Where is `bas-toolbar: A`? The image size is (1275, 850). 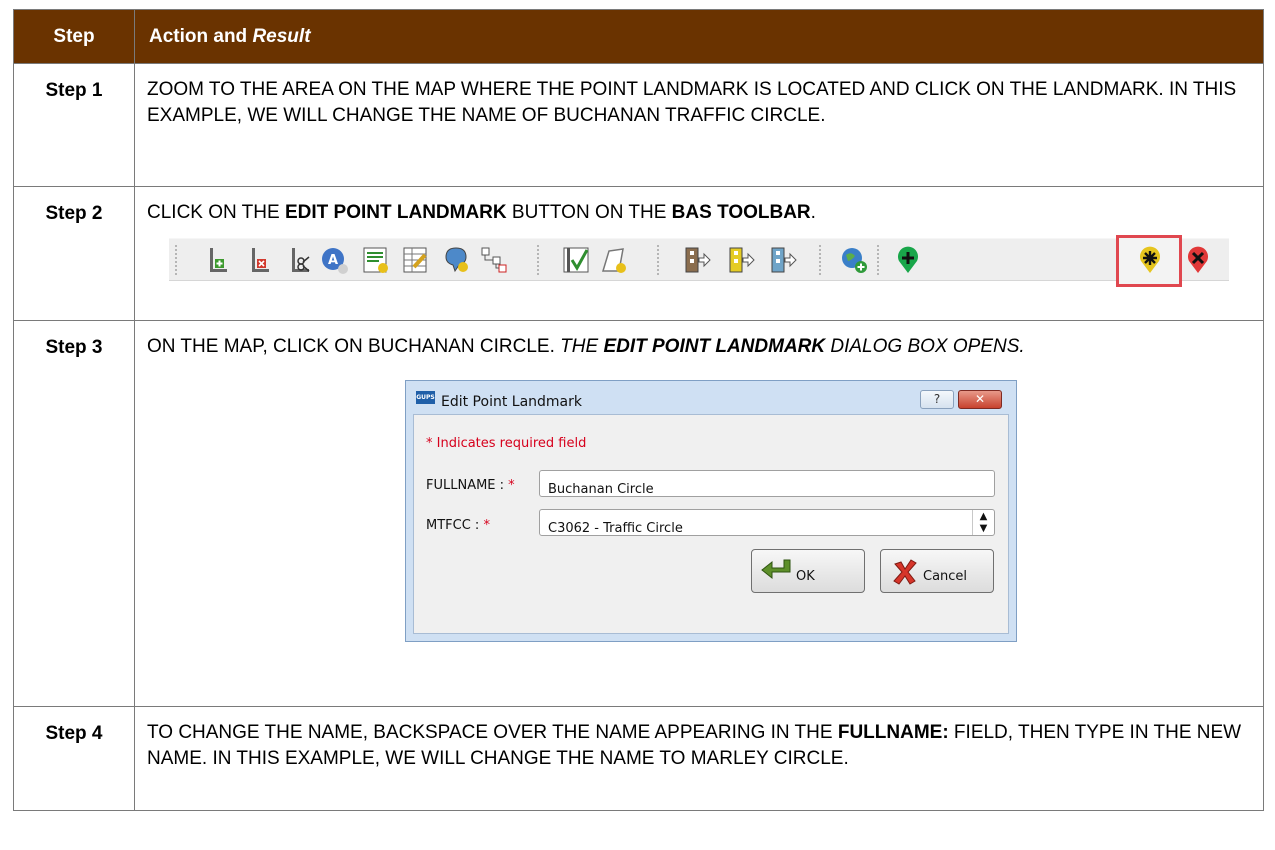
bas-toolbar: A is located at coordinates (699, 261).